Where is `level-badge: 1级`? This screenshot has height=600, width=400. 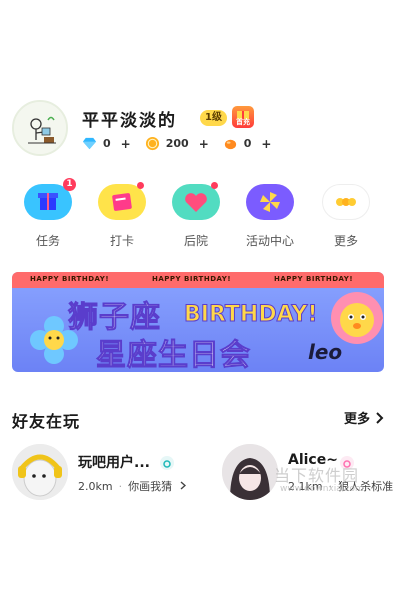
level-badge: 1级 is located at coordinates (213, 118).